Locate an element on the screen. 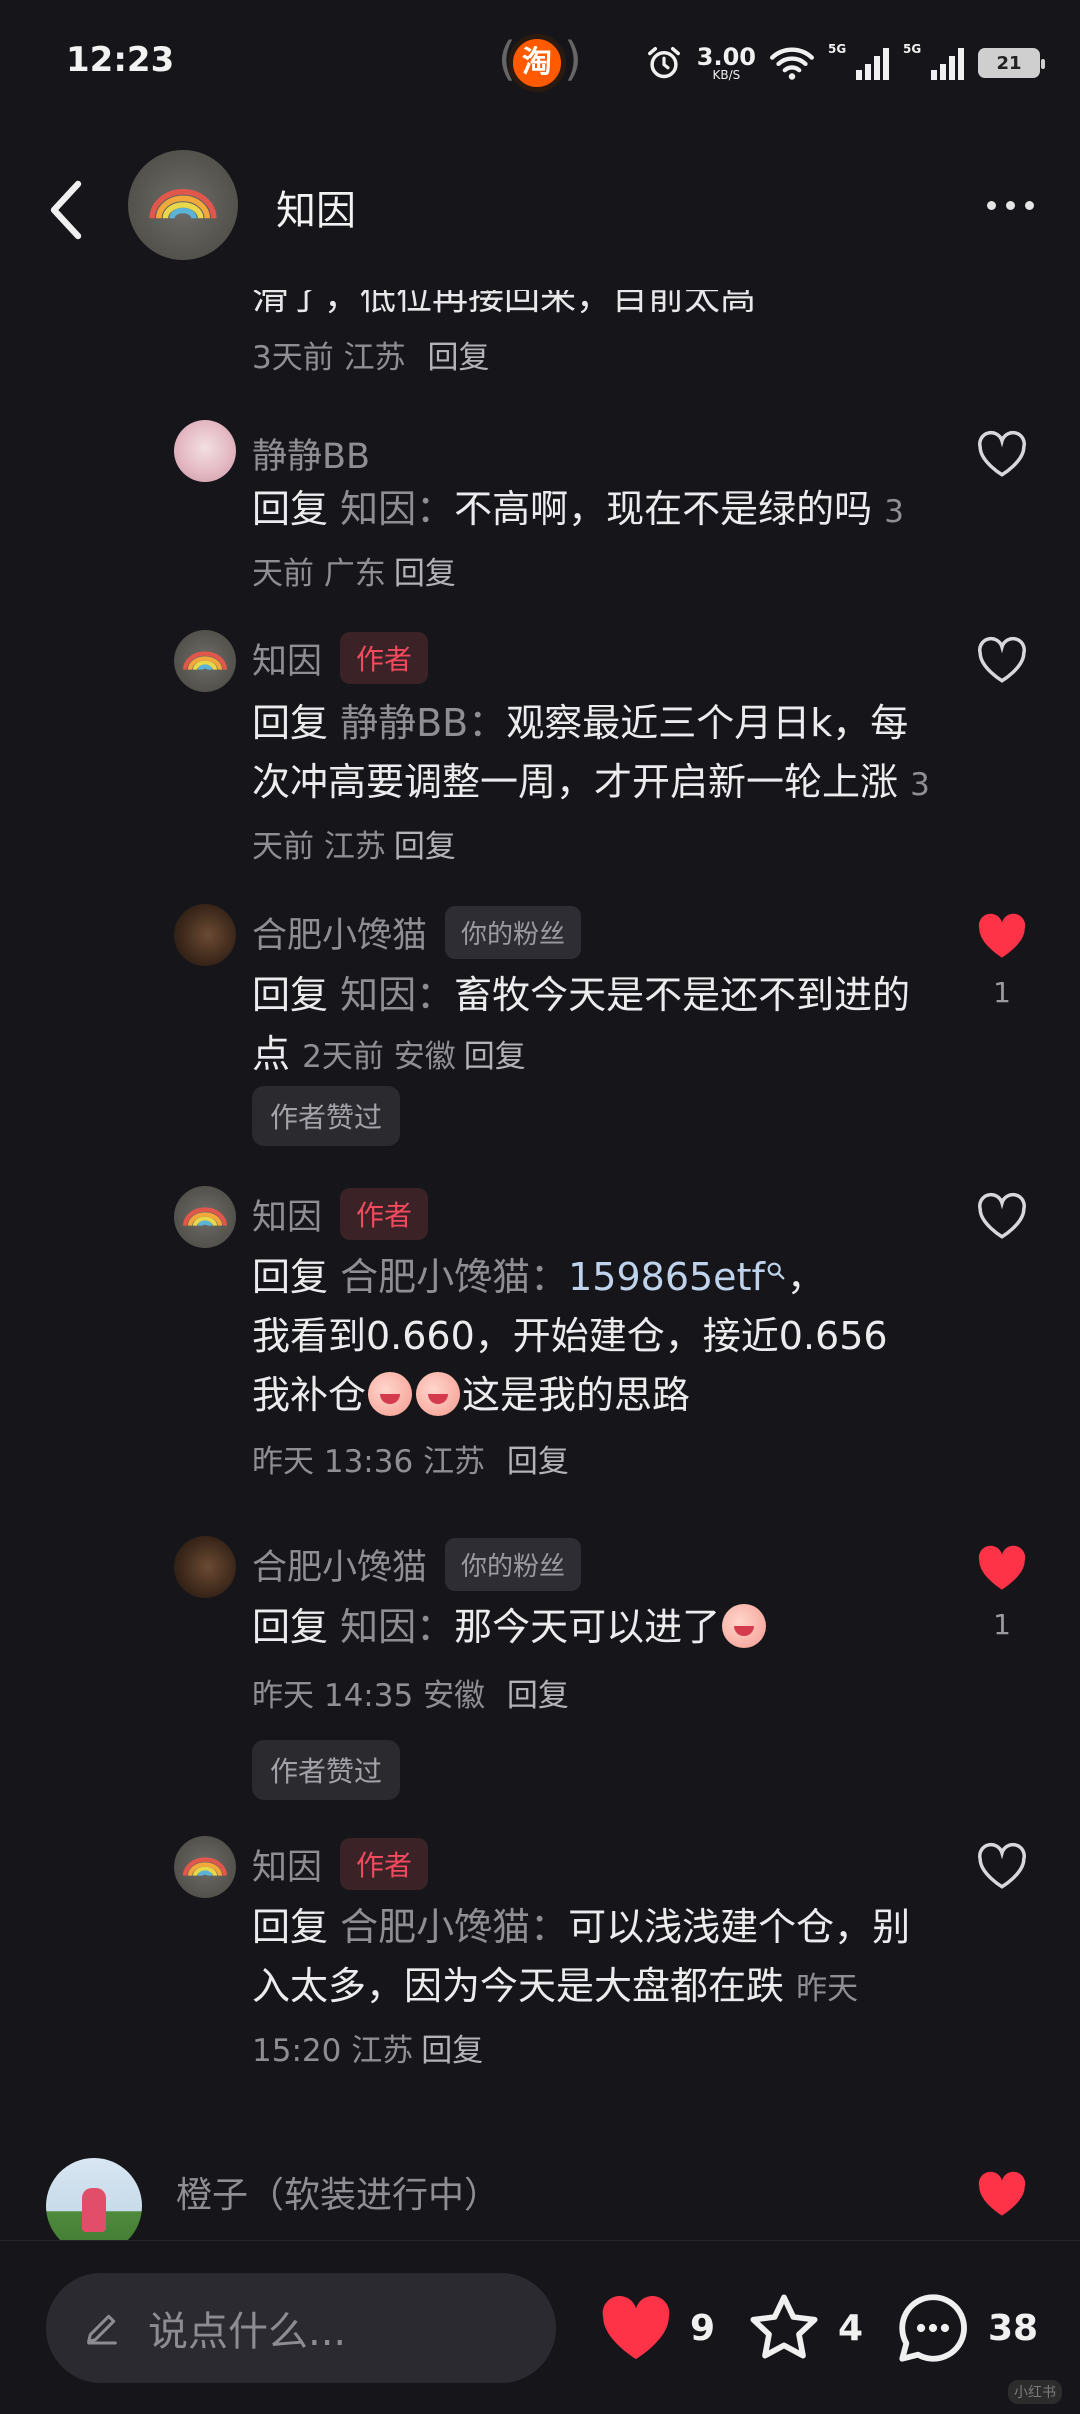  reply-author: 合肥小馋猫 你的粉丝 is located at coordinates (417, 932).